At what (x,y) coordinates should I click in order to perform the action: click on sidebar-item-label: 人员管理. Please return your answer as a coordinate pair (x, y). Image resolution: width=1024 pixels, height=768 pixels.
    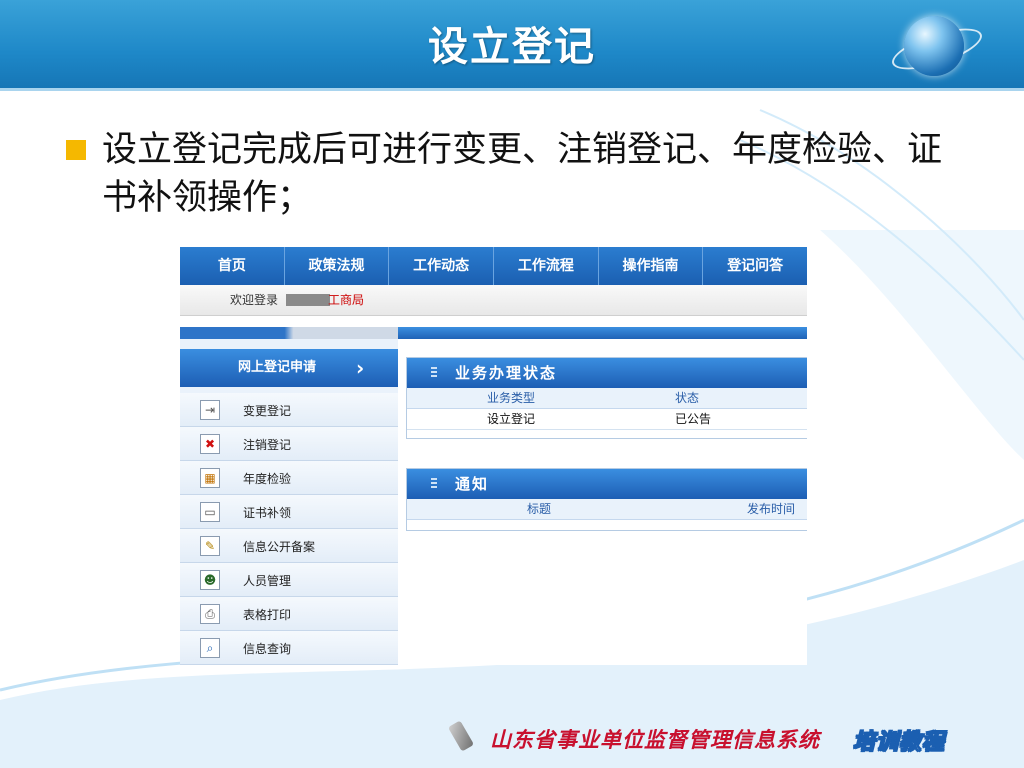
    Looking at the image, I should click on (267, 581).